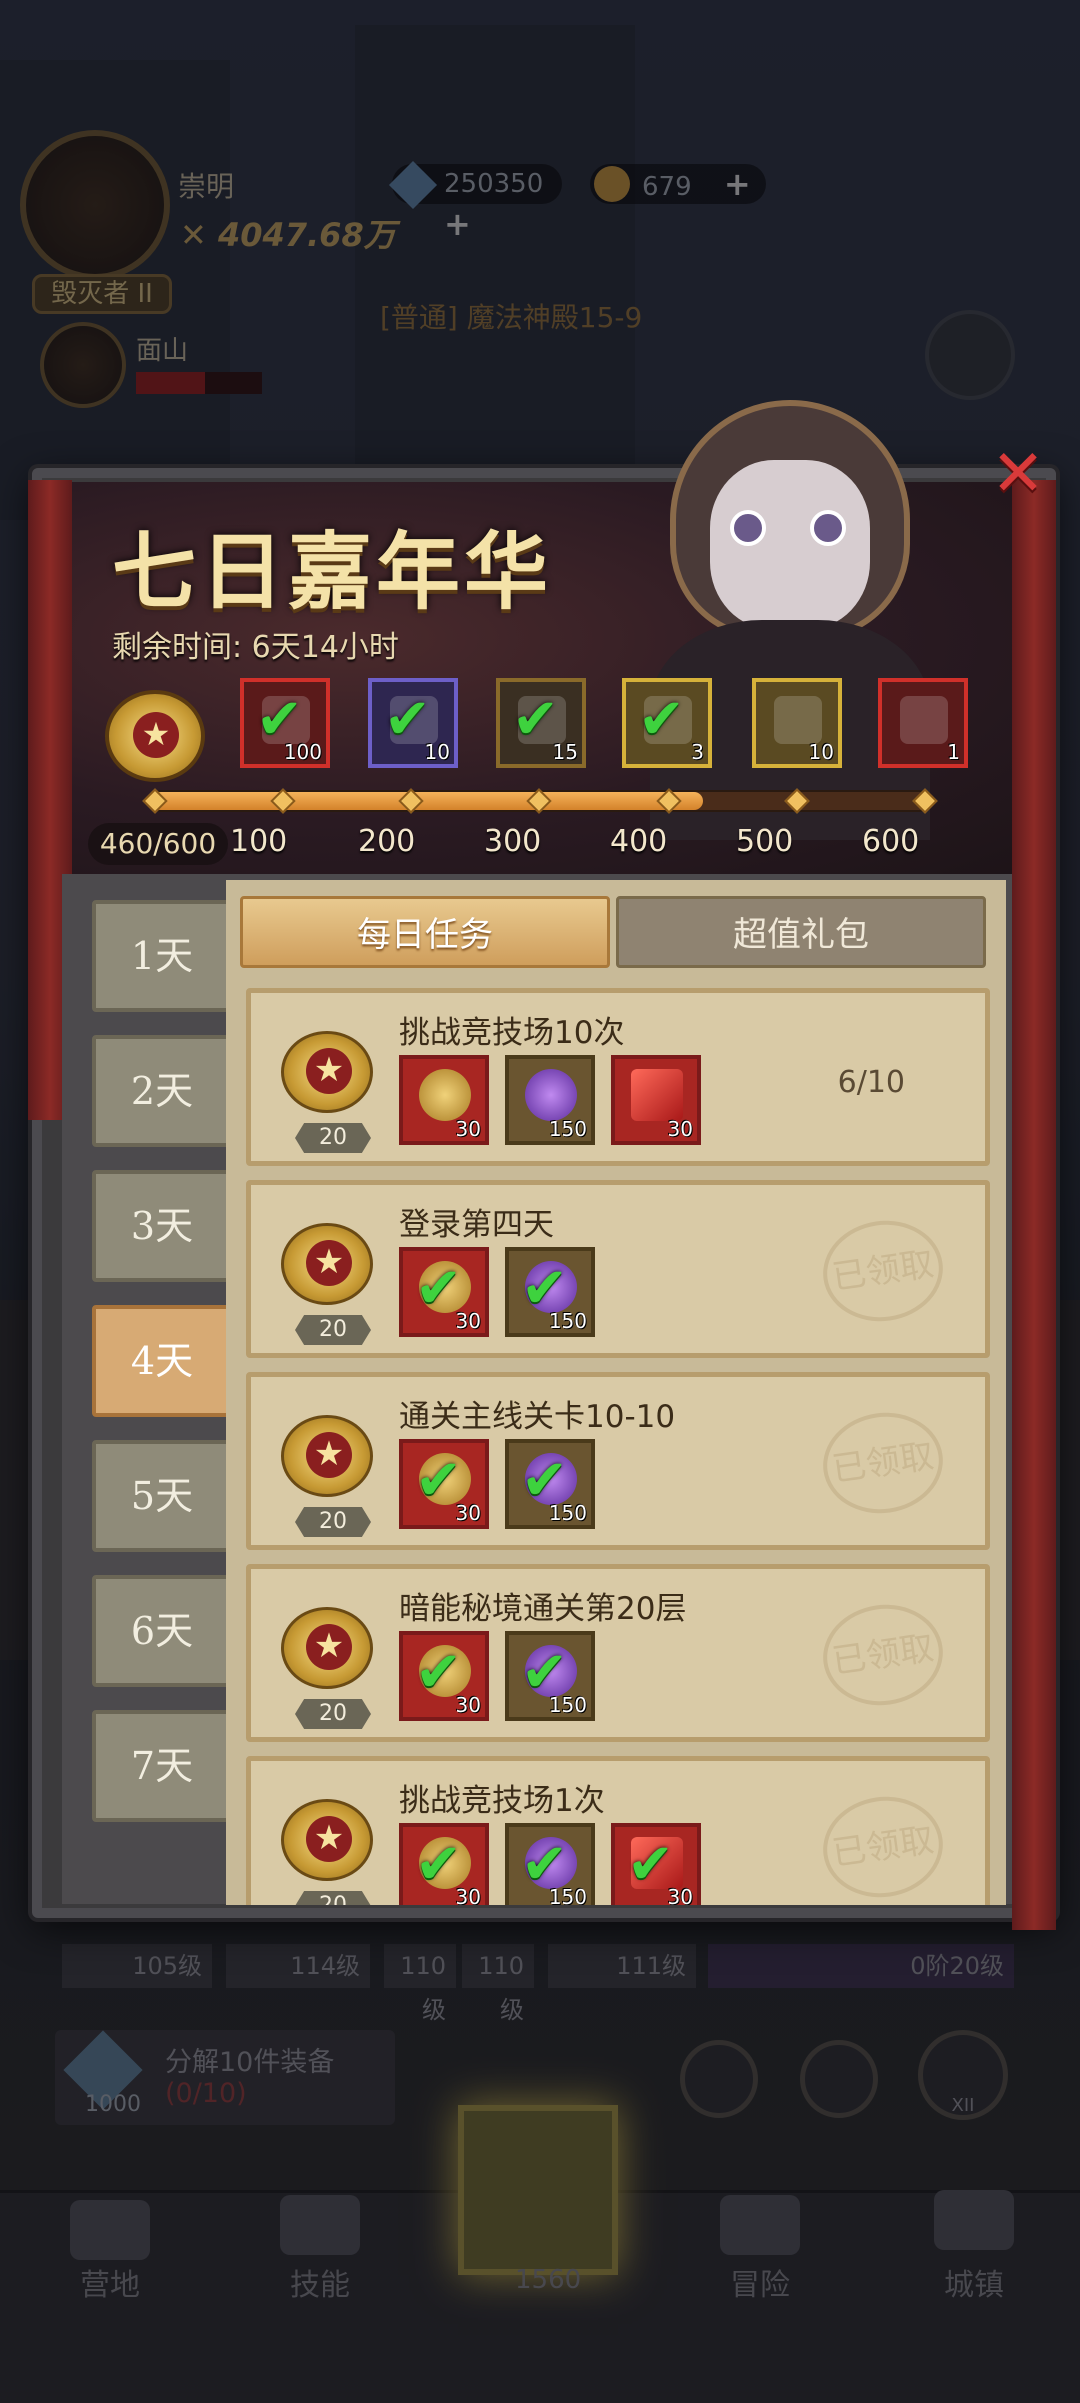 This screenshot has width=1080, height=2403. What do you see at coordinates (543, 1609) in the screenshot?
I see `task-title: 暗能秘境通关第20层` at bounding box center [543, 1609].